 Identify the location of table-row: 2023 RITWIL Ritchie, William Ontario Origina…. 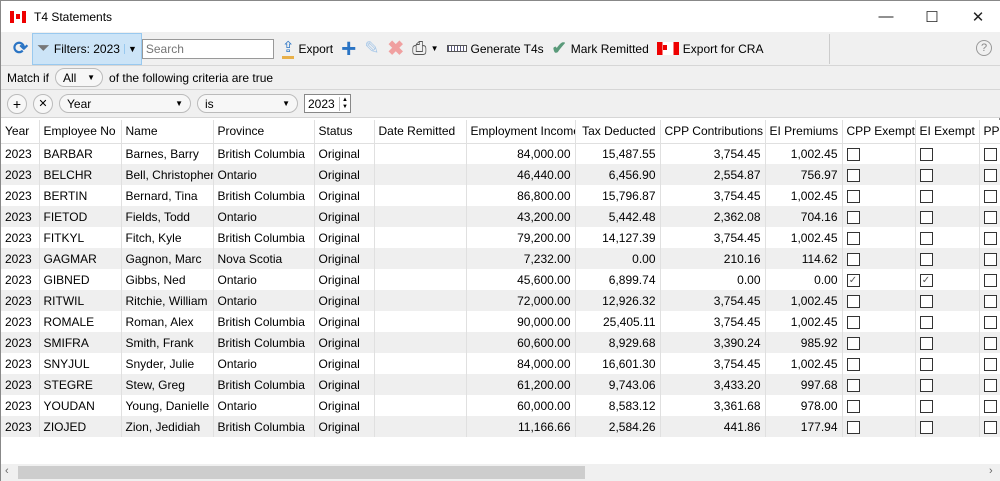
(500, 300).